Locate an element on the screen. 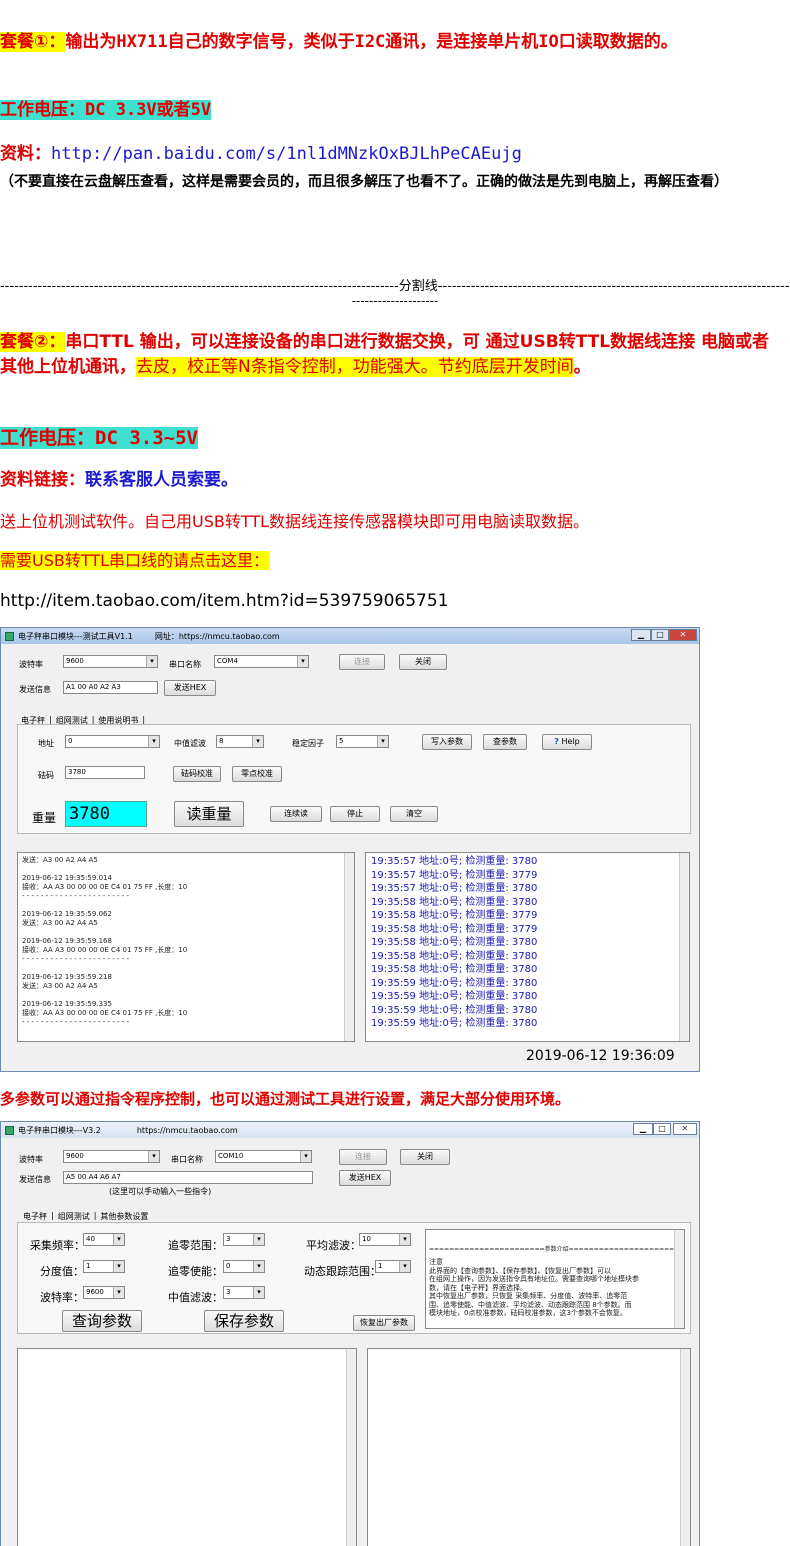 The width and height of the screenshot is (790, 1546). package-2-data: 资料链接：联系客服人员索要。 is located at coordinates (119, 480).